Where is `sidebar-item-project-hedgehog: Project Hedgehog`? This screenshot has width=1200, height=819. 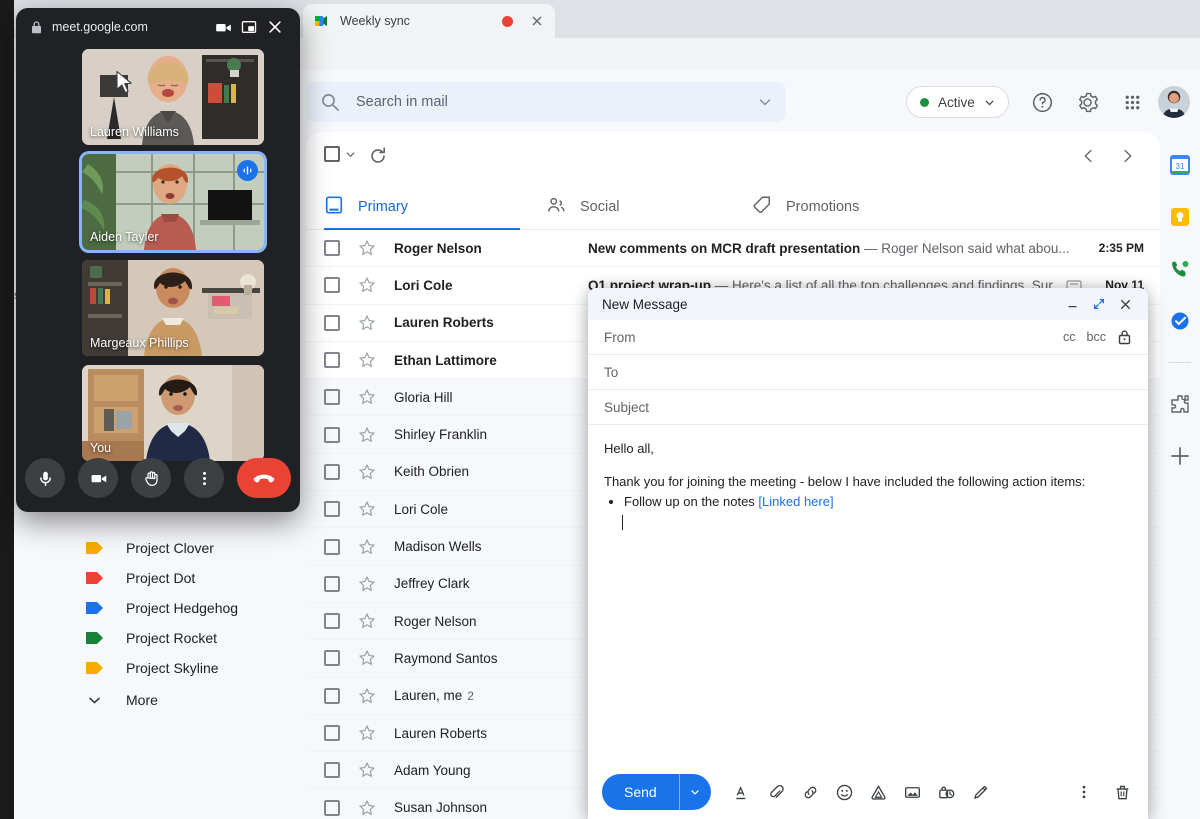 sidebar-item-project-hedgehog: Project Hedgehog is located at coordinates (162, 608).